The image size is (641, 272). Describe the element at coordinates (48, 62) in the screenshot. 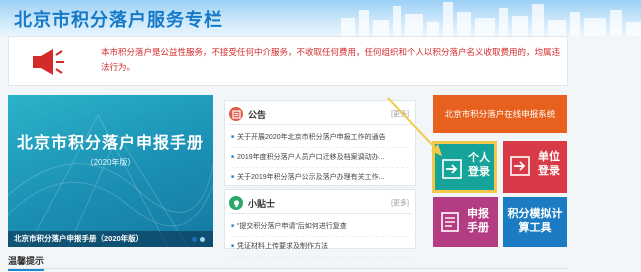

I see `megaphone-icon` at that location.